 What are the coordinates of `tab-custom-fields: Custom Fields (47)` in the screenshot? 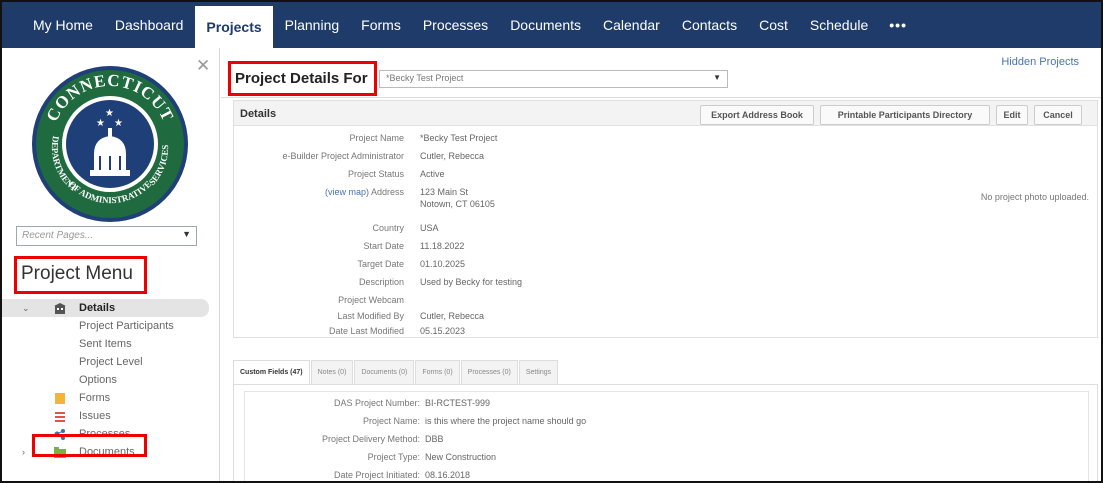 It's located at (271, 372).